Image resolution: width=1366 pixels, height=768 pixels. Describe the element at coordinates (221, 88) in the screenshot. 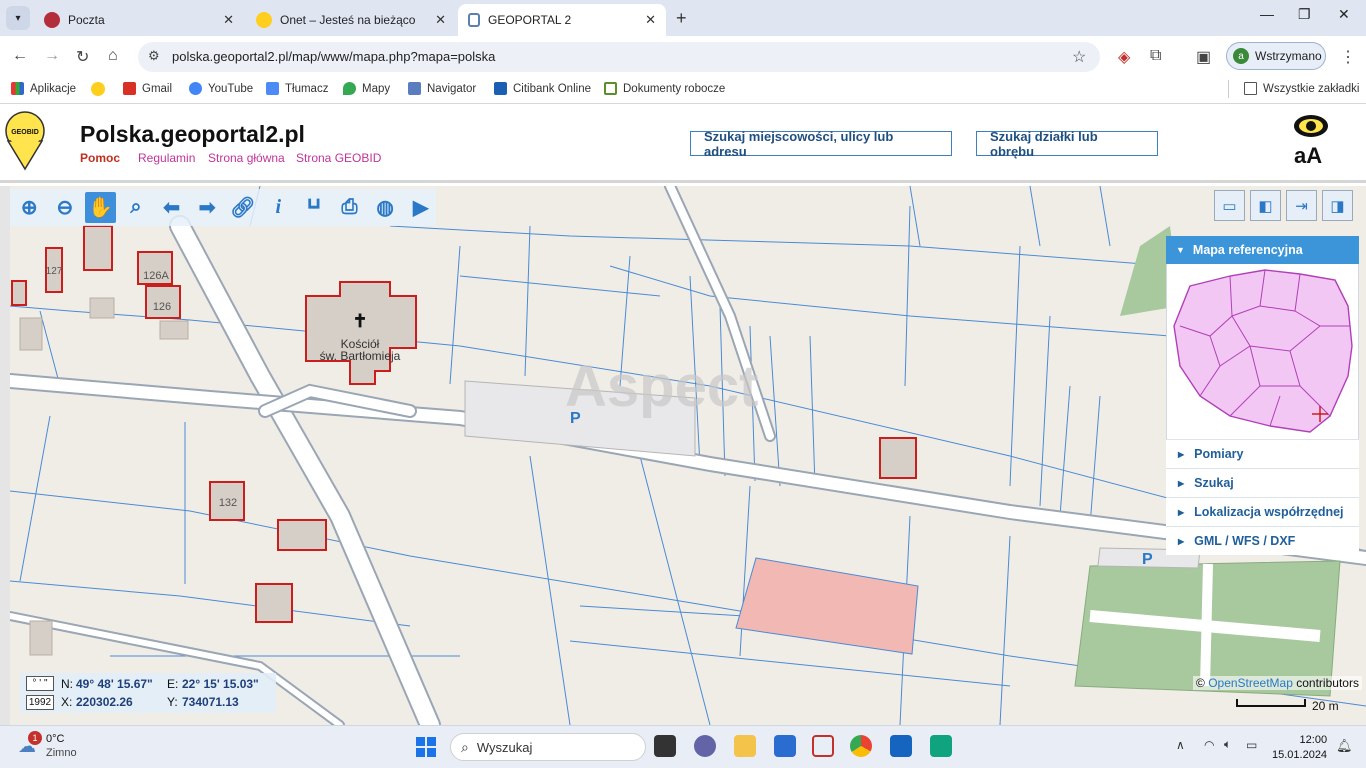

I see `bookmark-youtube: YouTube` at that location.